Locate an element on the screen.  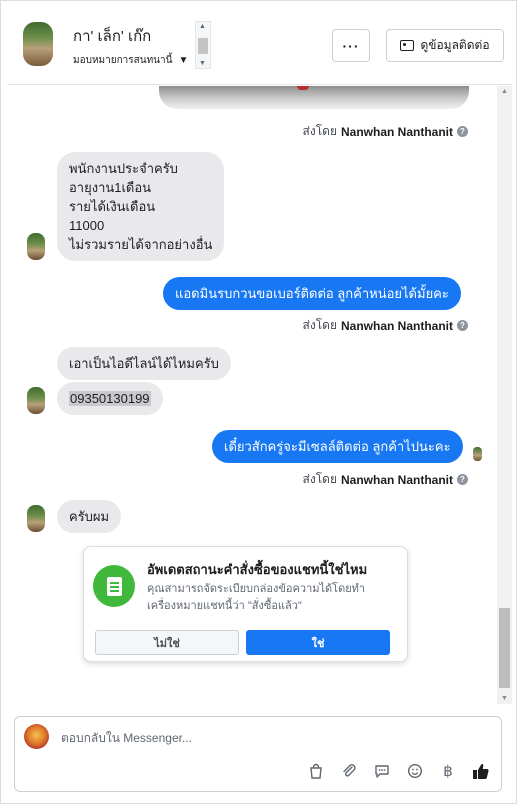
page-avatar is located at coordinates (36, 736).